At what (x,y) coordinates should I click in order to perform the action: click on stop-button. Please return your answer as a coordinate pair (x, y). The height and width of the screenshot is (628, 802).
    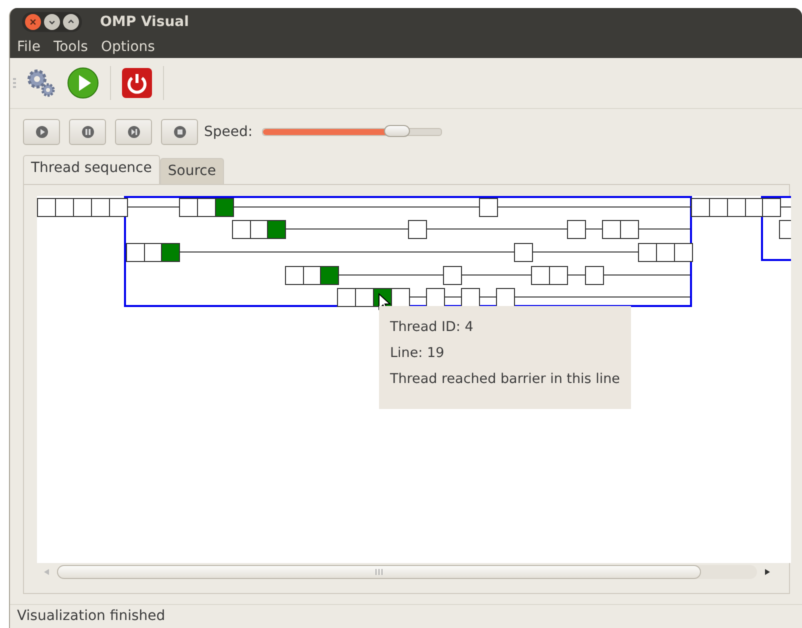
    Looking at the image, I should click on (179, 132).